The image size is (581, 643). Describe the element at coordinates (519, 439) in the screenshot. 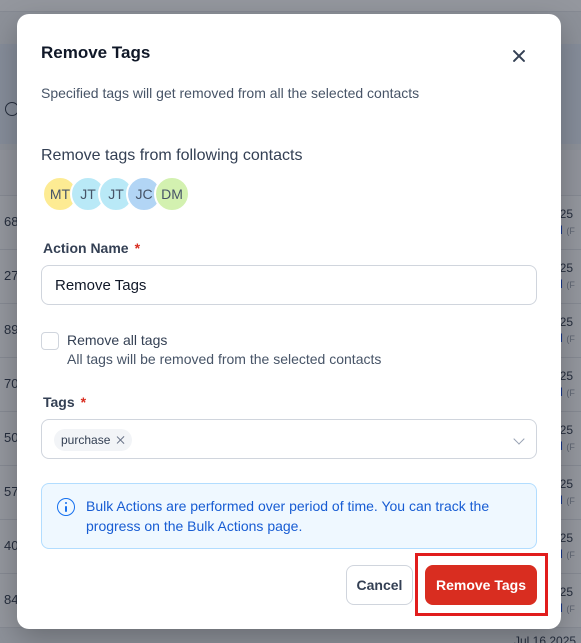

I see `chevron-down-icon` at that location.